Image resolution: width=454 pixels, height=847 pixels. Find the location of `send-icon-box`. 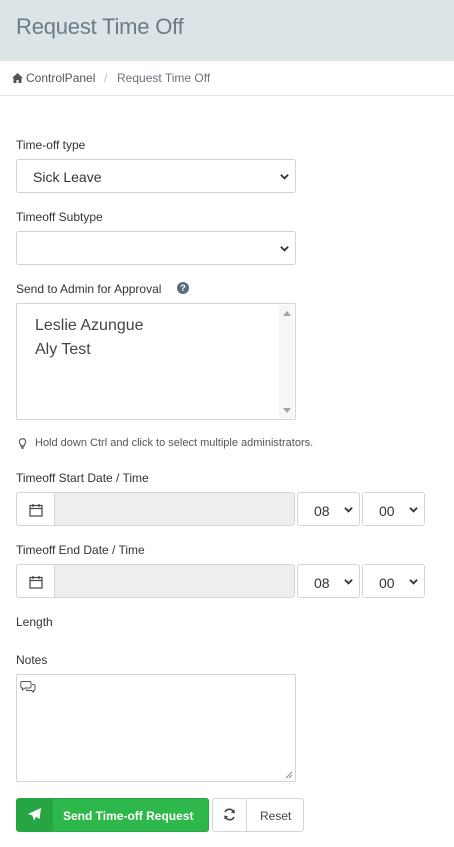

send-icon-box is located at coordinates (35, 815).